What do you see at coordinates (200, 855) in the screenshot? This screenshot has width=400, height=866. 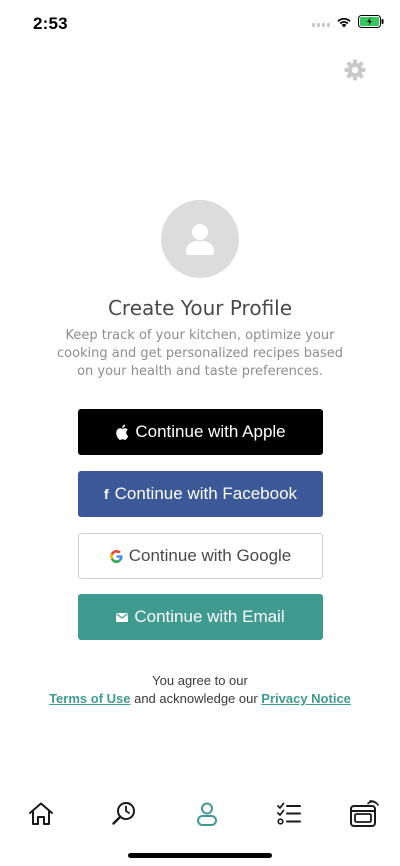 I see `home-indicator` at bounding box center [200, 855].